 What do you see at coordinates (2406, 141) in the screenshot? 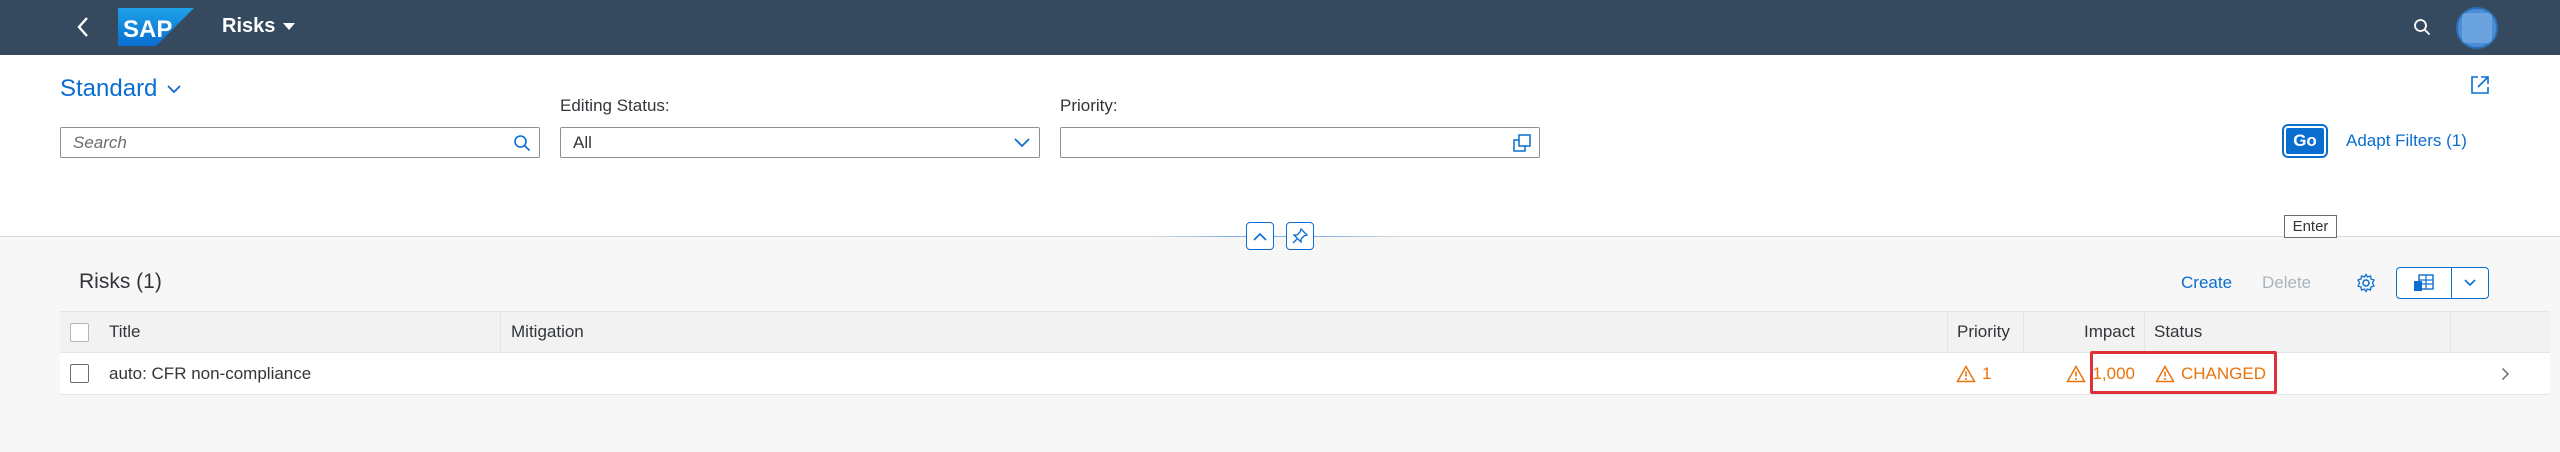
I see `adapt-filters-link: Adapt Filters (1)` at bounding box center [2406, 141].